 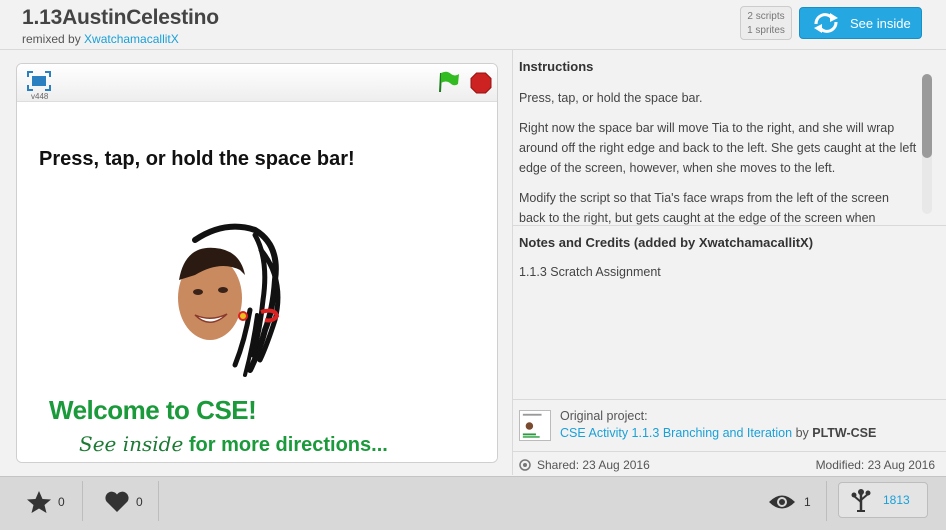 I want to click on project-counts: 2 scripts 1 sprites, so click(x=766, y=23).